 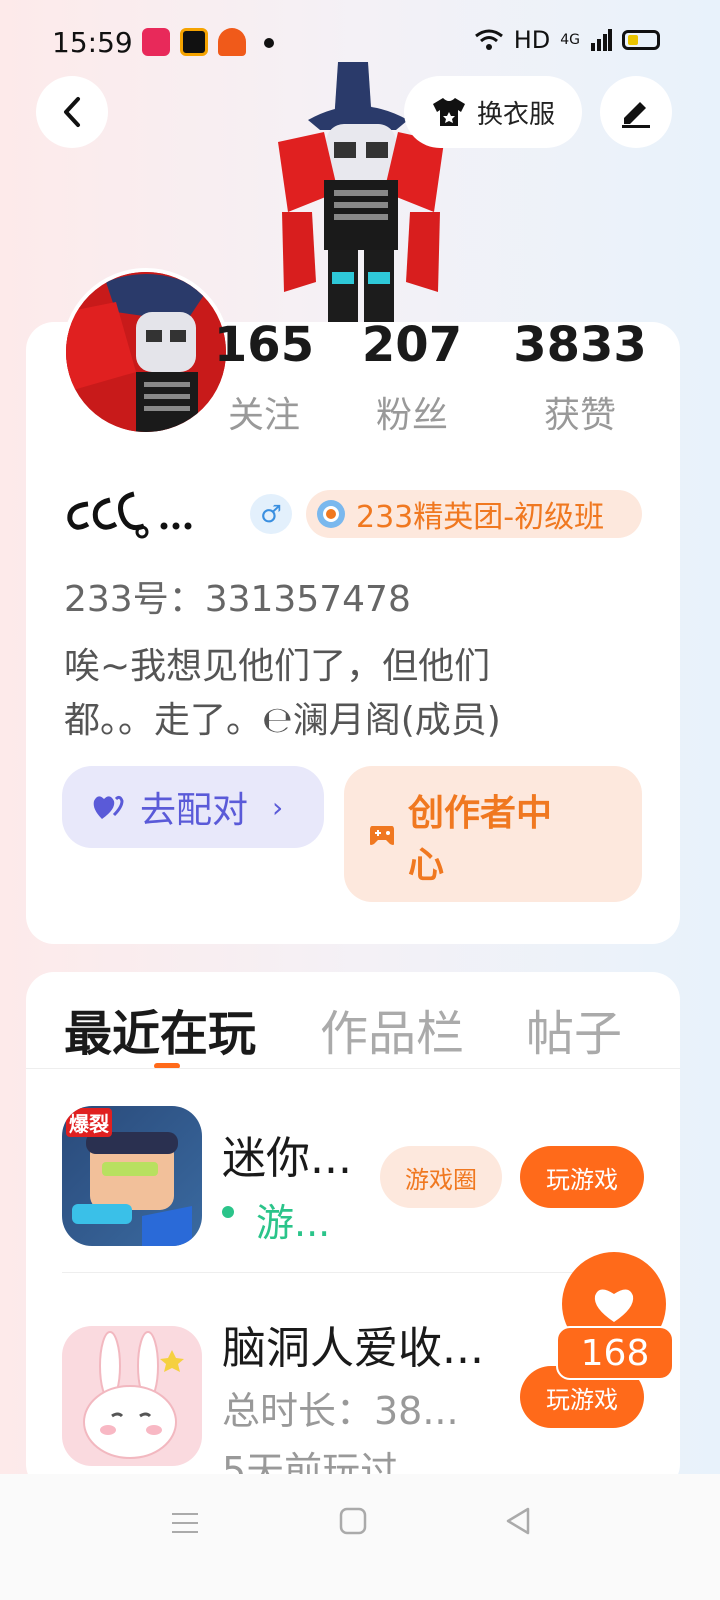 What do you see at coordinates (614, 1305) in the screenshot?
I see `heart-icon` at bounding box center [614, 1305].